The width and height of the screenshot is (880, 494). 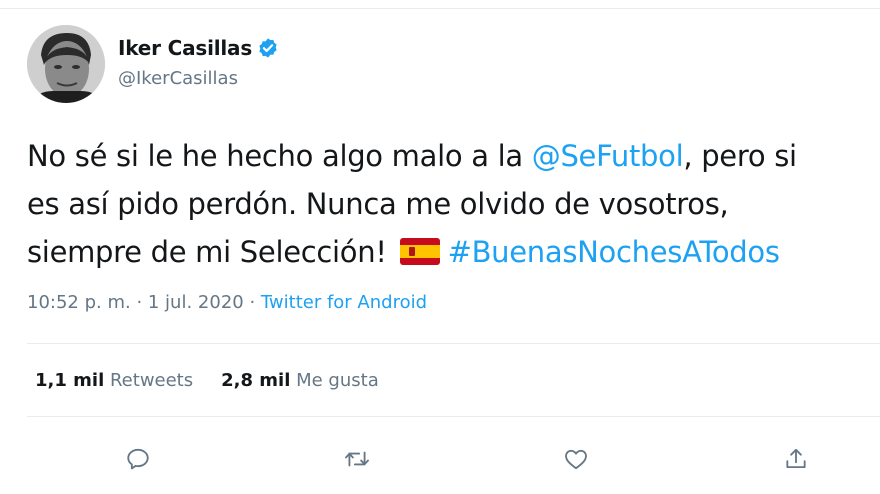 I want to click on share-icon, so click(x=796, y=458).